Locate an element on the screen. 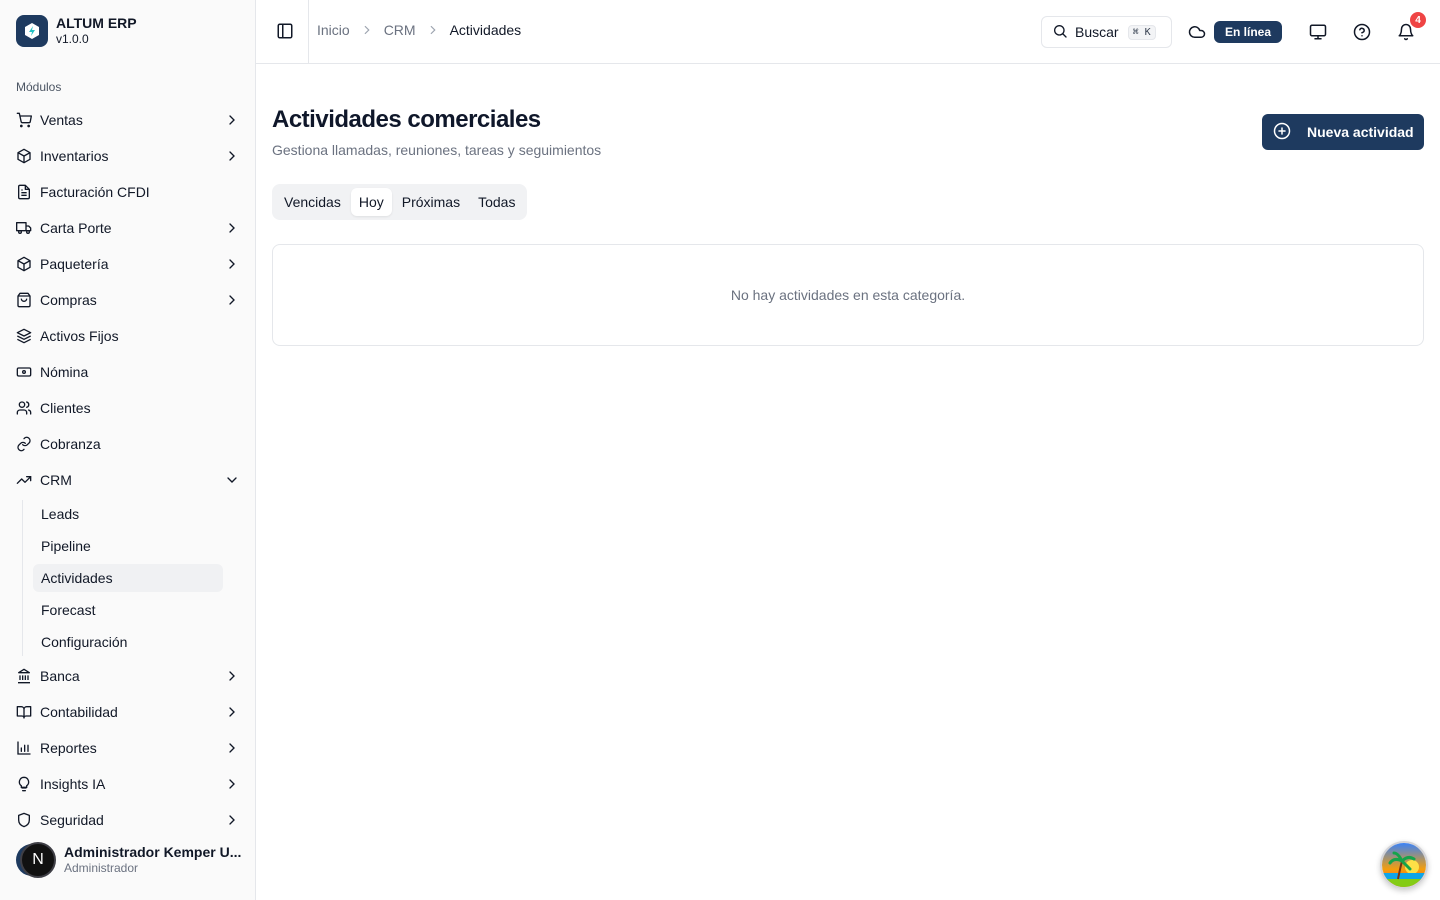 This screenshot has width=1440, height=900. sidebar-item-insights-ia: Insights IA is located at coordinates (128, 784).